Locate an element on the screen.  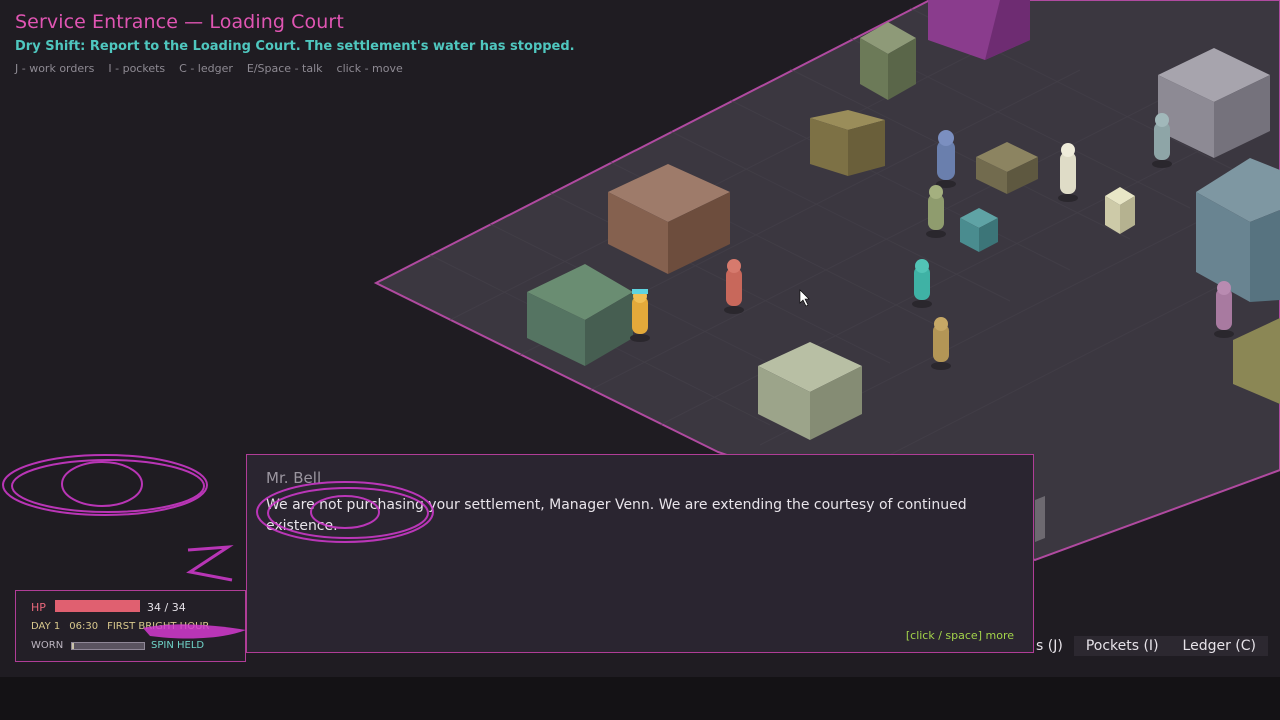
worn-label: WORN is located at coordinates (47, 645).